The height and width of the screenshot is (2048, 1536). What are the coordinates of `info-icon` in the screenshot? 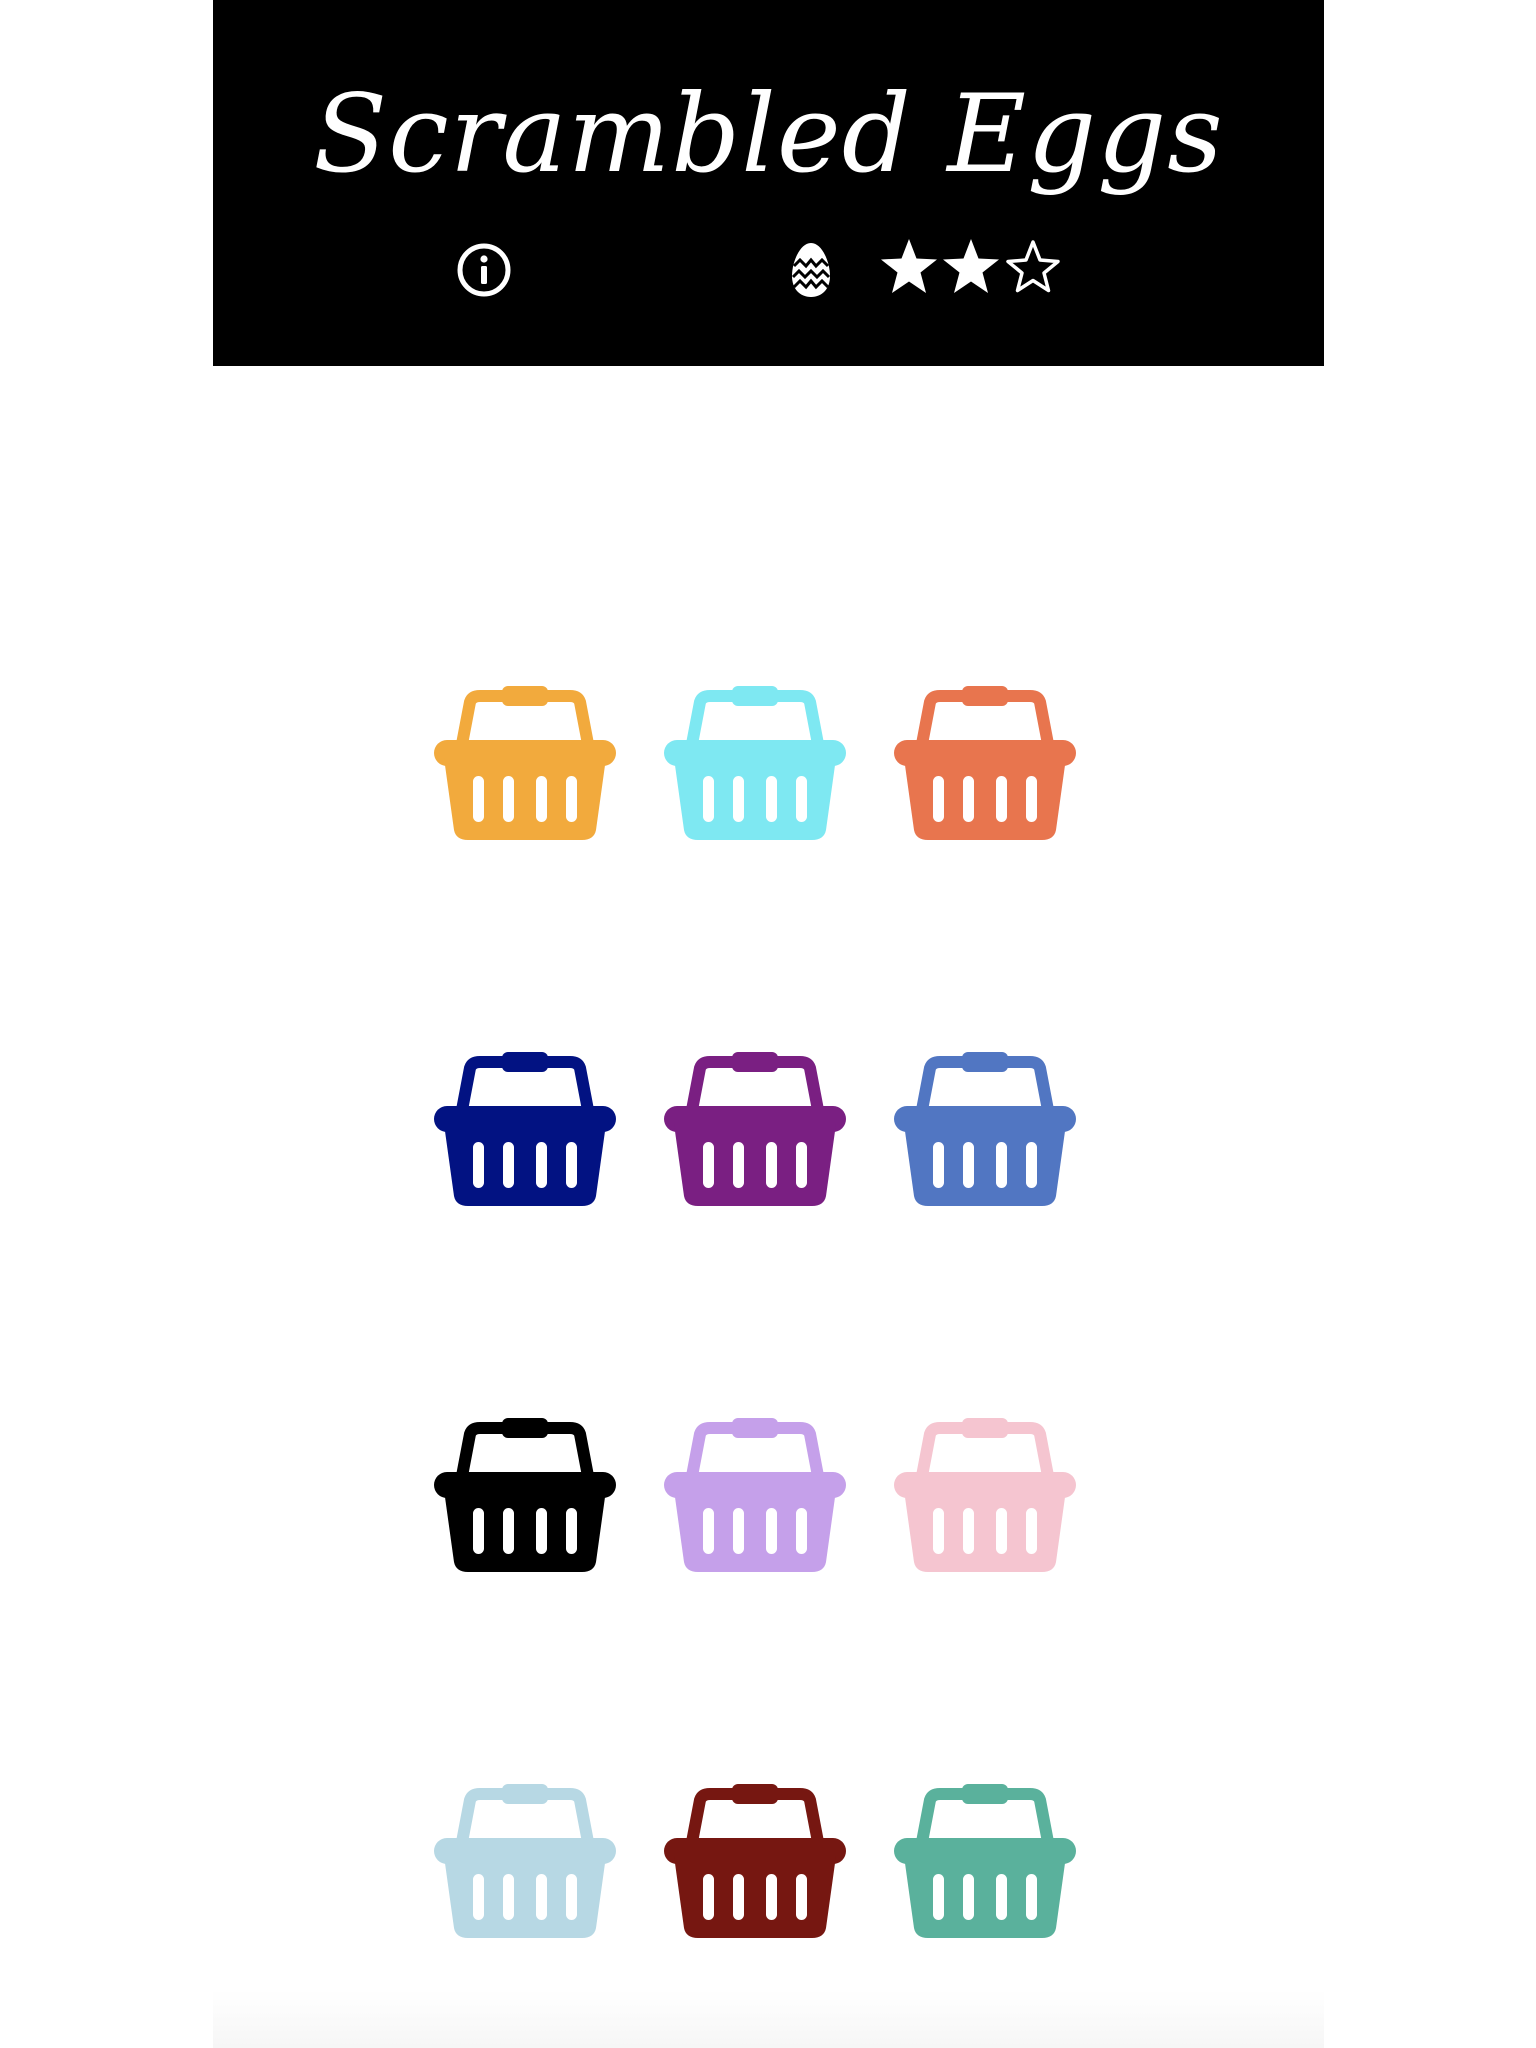 It's located at (484, 270).